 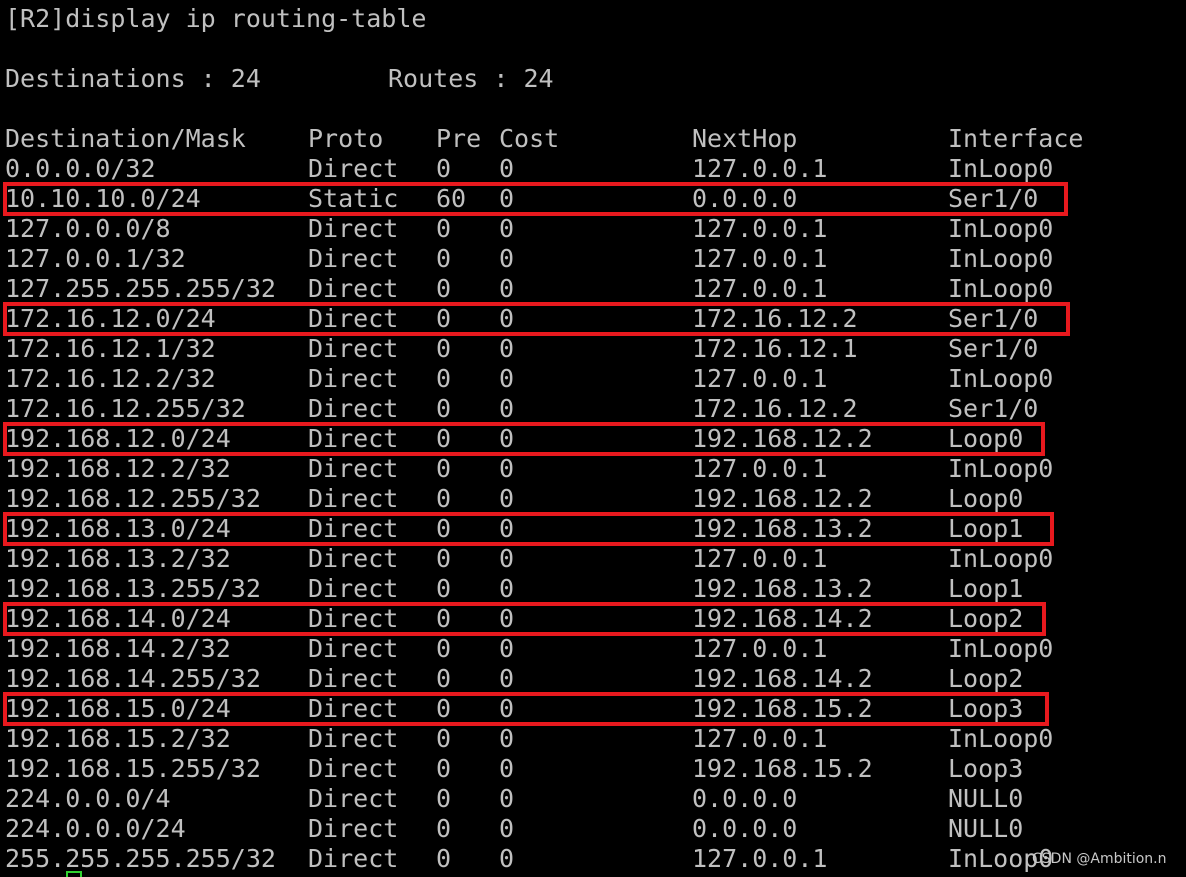 I want to click on routes-count: Routes : 24, so click(x=471, y=78).